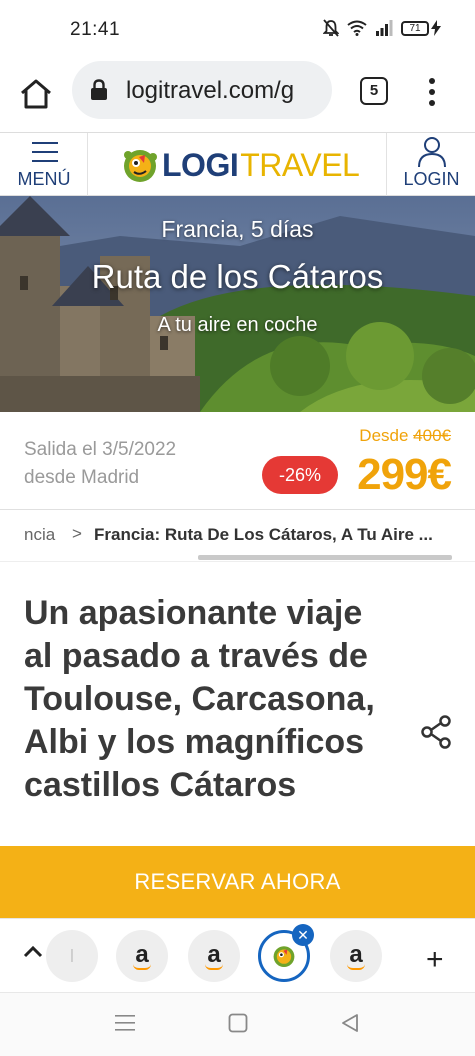 Image resolution: width=475 pixels, height=1056 pixels. Describe the element at coordinates (384, 435) in the screenshot. I see `desde-label: Desde` at that location.